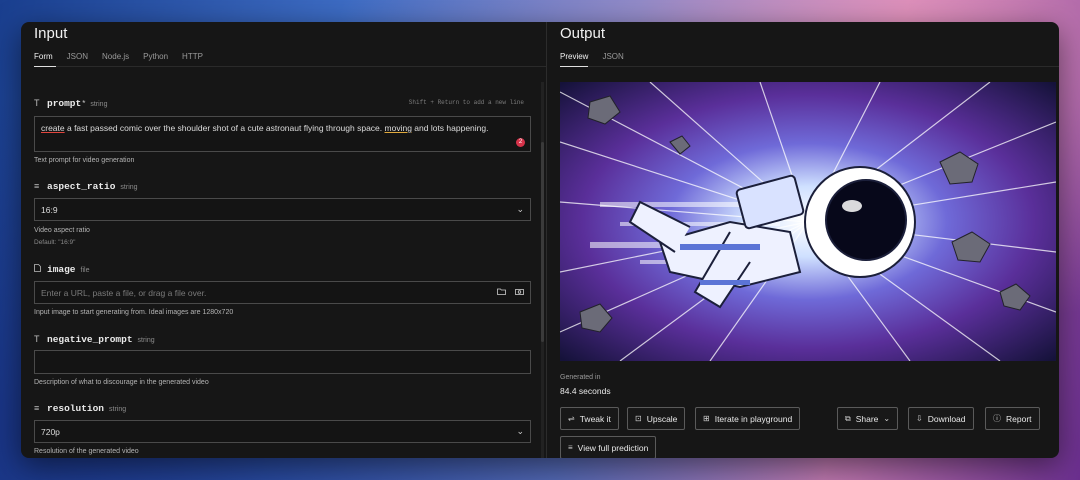  I want to click on scrollbar-thumb, so click(542, 242).